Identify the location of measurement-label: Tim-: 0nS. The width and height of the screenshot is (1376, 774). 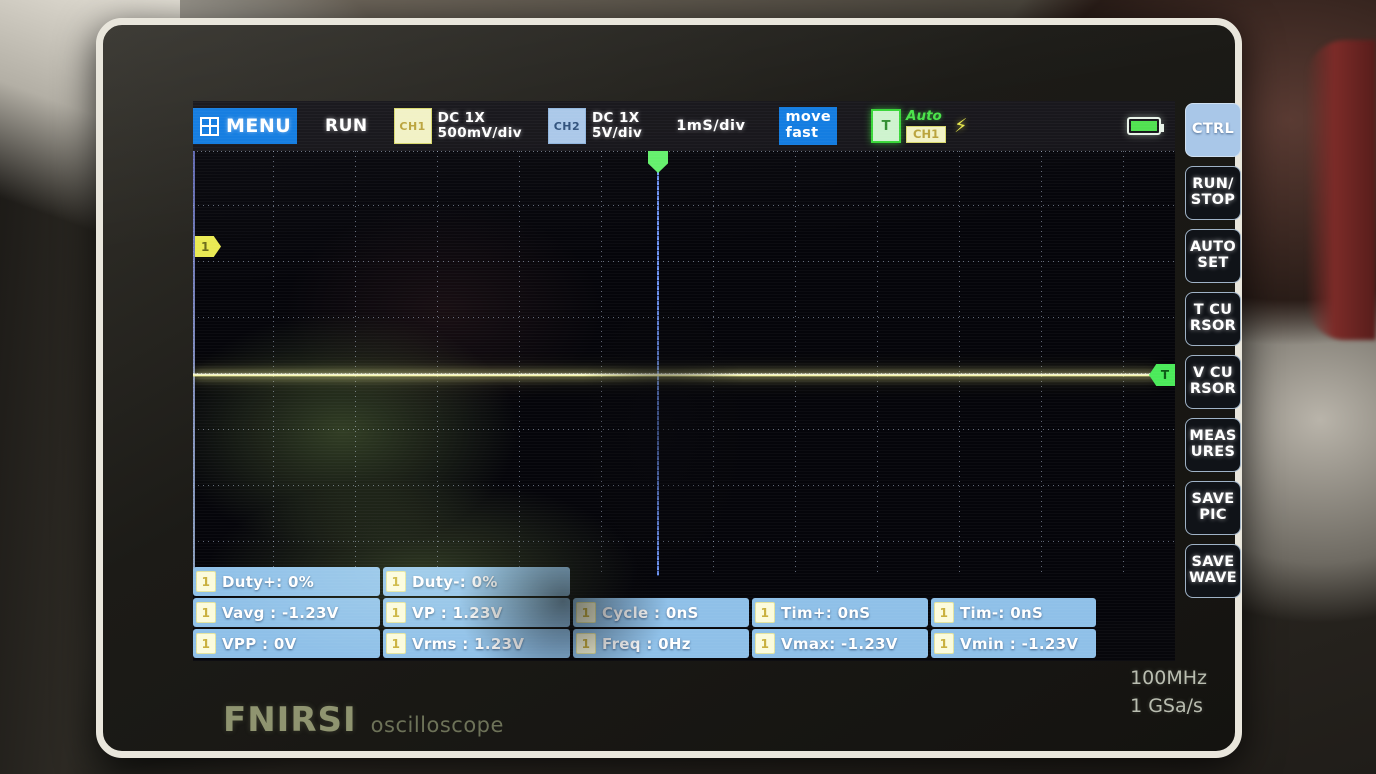
(1002, 612).